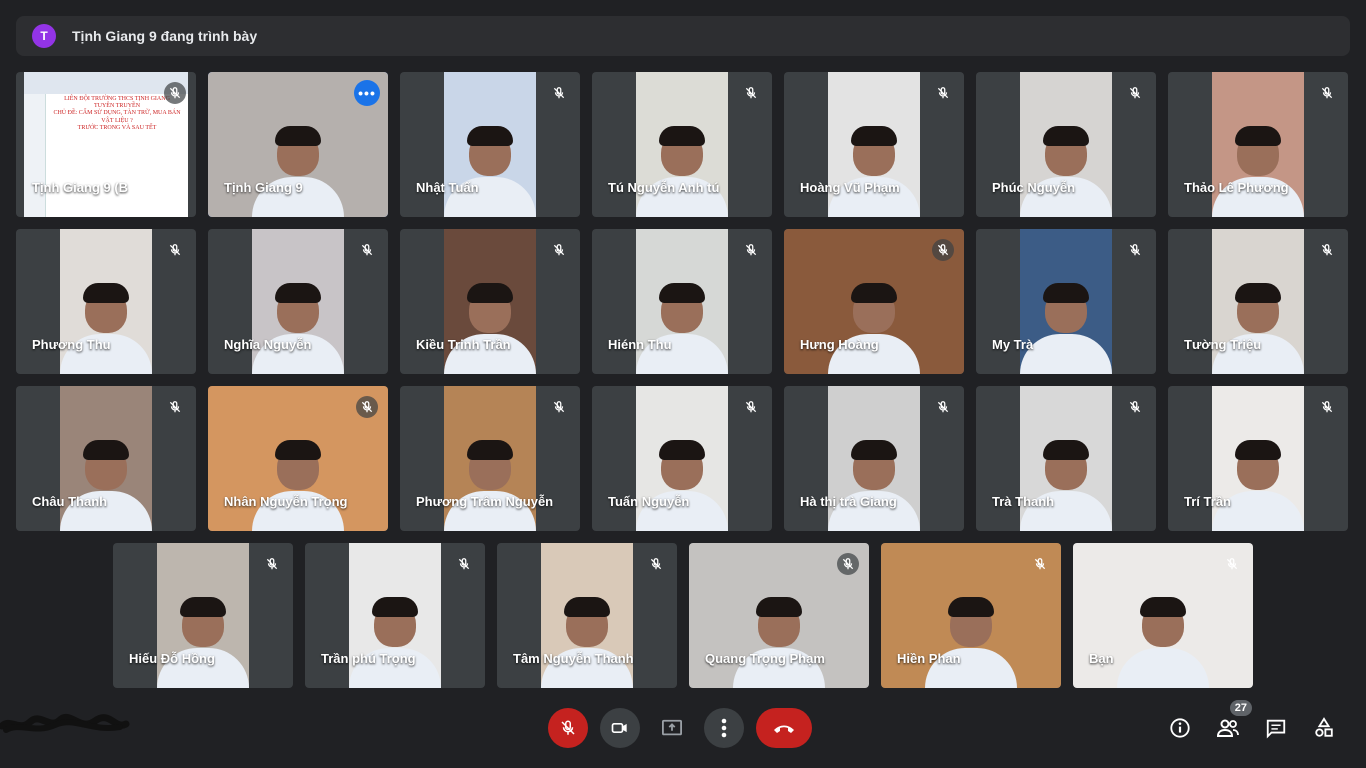 Image resolution: width=1366 pixels, height=768 pixels. I want to click on participant-name: Trà Thanh, so click(1023, 501).